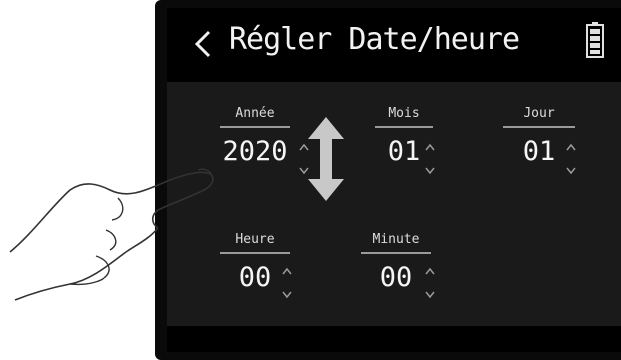  What do you see at coordinates (394, 339) in the screenshot?
I see `bottom-bar` at bounding box center [394, 339].